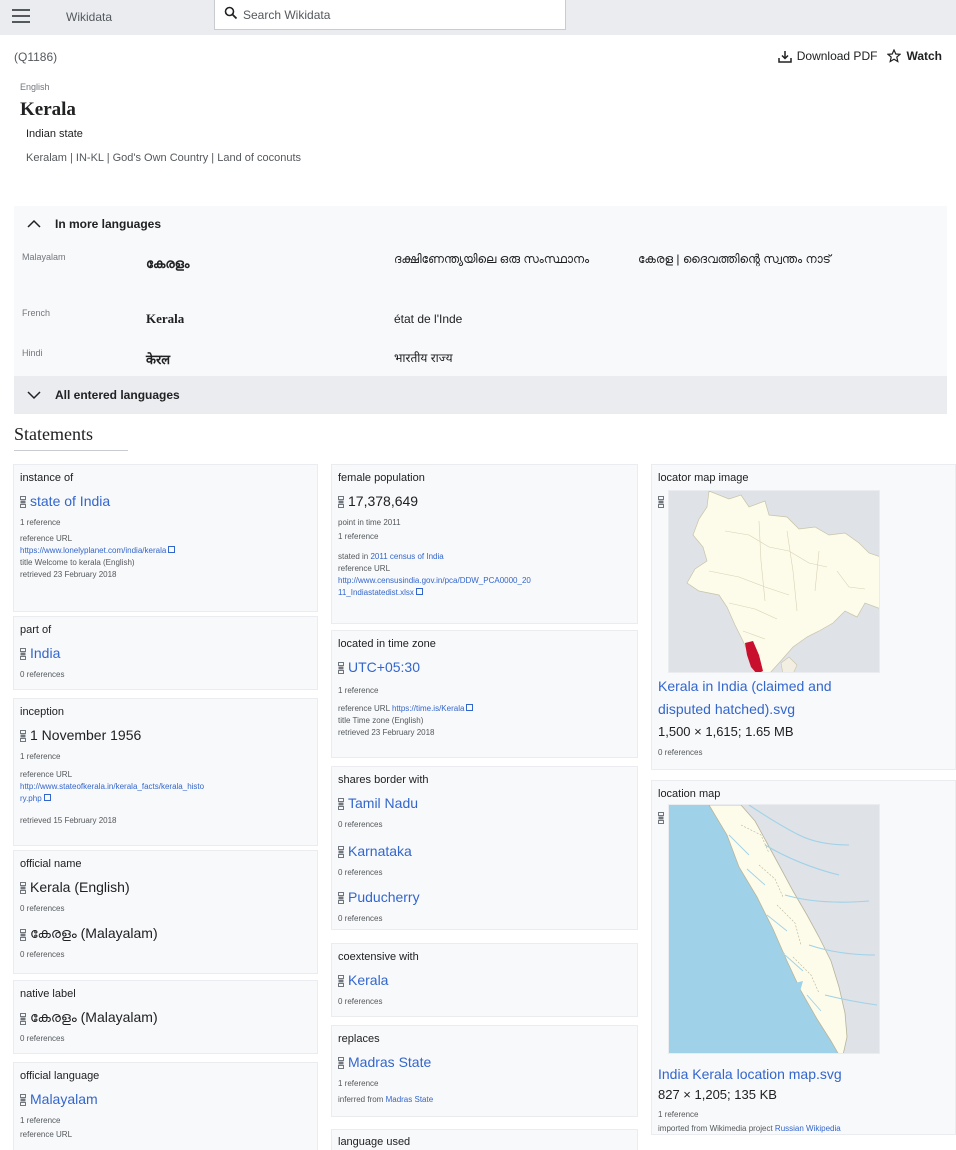  What do you see at coordinates (368, 980) in the screenshot?
I see `value-link: Kerala` at bounding box center [368, 980].